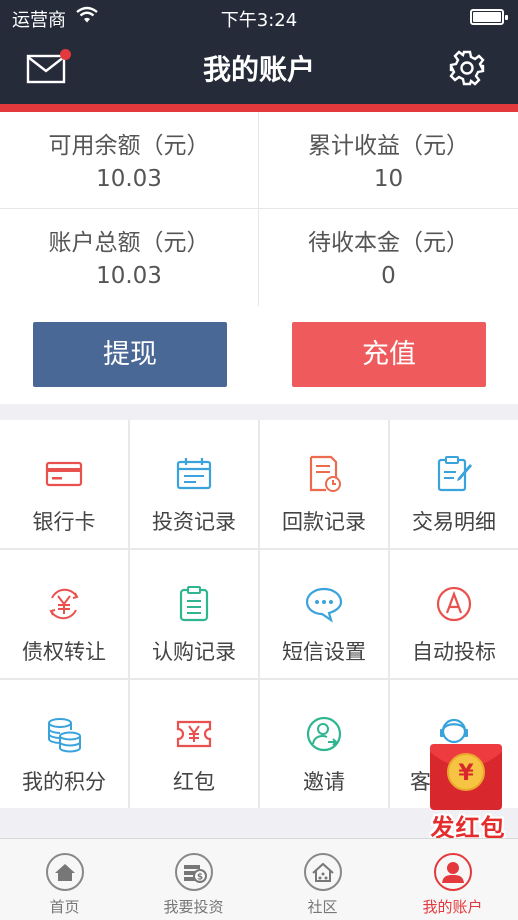 The width and height of the screenshot is (518, 920). Describe the element at coordinates (452, 907) in the screenshot. I see `tab-label: 我的账户` at that location.